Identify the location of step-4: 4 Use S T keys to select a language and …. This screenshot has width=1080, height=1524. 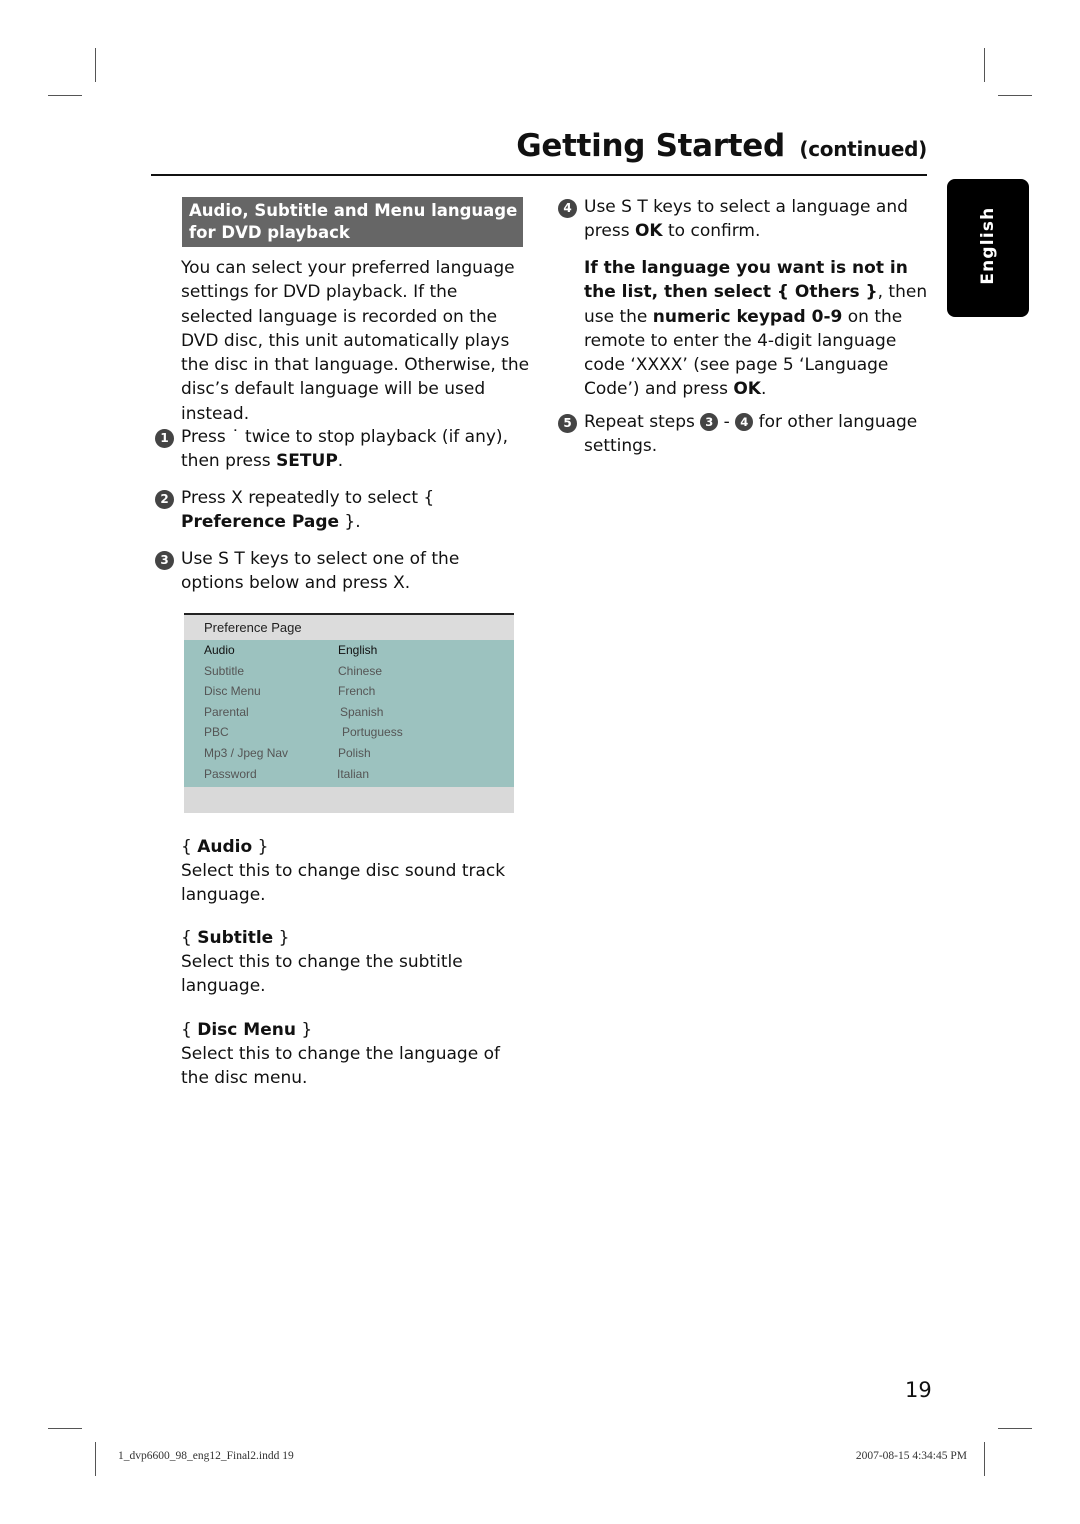
(748, 219).